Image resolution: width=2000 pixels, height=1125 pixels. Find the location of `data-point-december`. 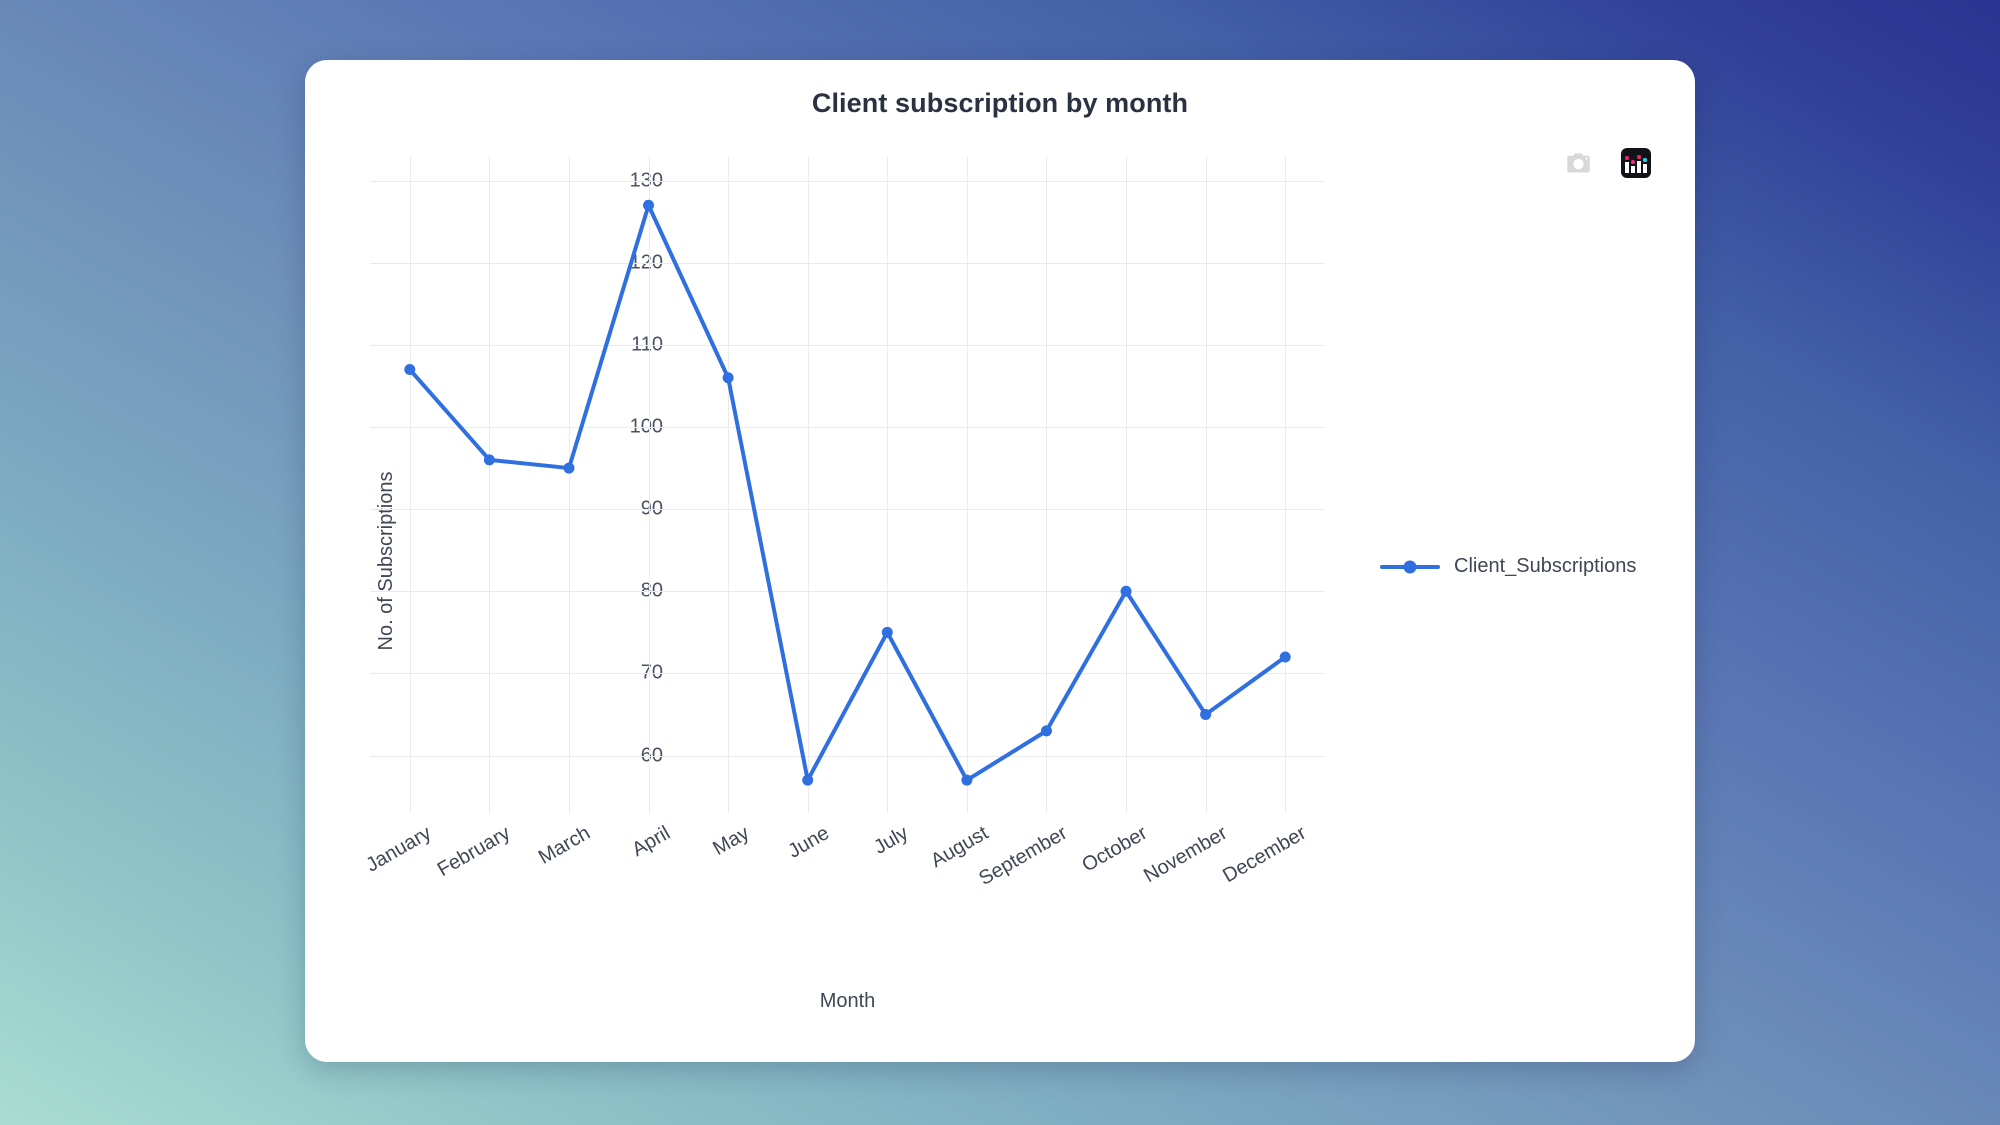

data-point-december is located at coordinates (1285, 657).